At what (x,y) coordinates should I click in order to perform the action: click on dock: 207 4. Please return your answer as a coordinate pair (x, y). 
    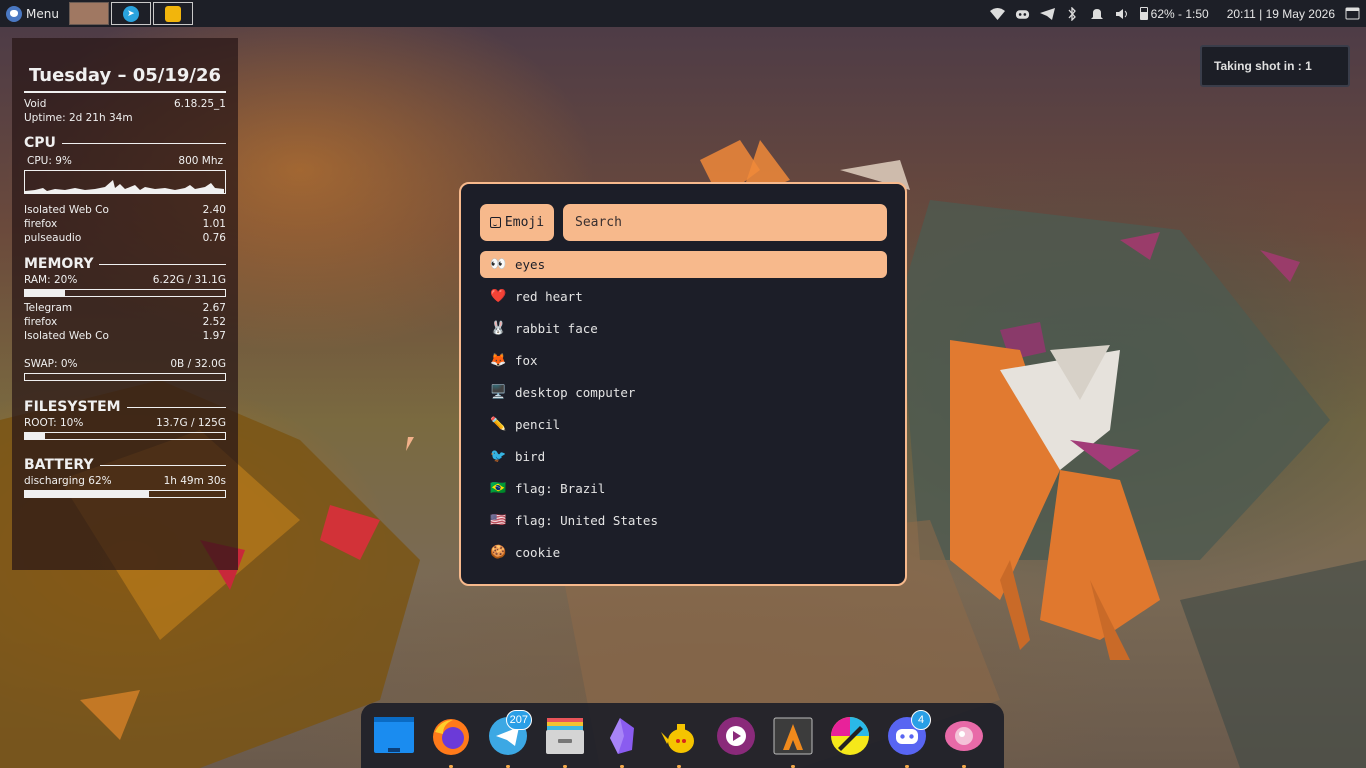
    Looking at the image, I should click on (682, 735).